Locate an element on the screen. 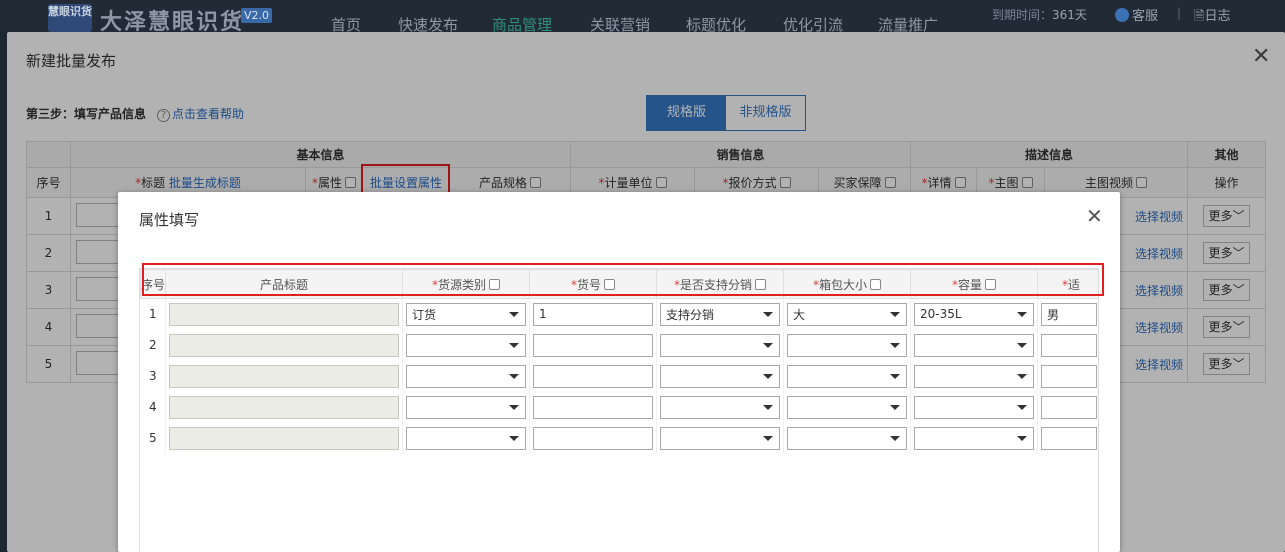  log-link: 🗎日志 is located at coordinates (1212, 17).